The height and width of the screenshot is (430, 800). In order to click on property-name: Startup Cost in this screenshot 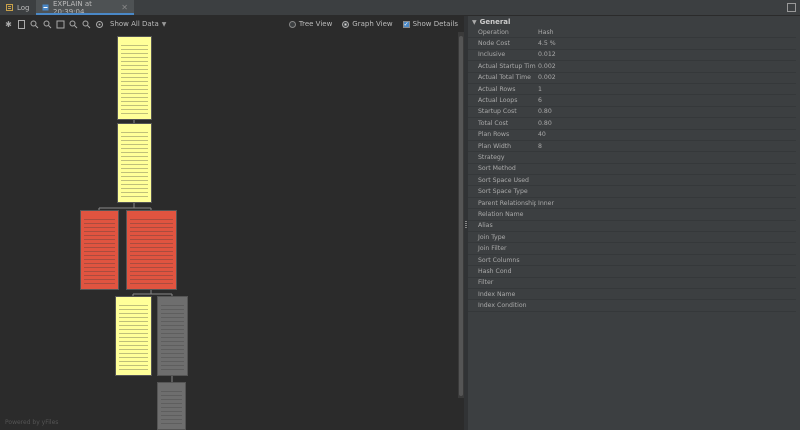, I will do `click(497, 112)`.